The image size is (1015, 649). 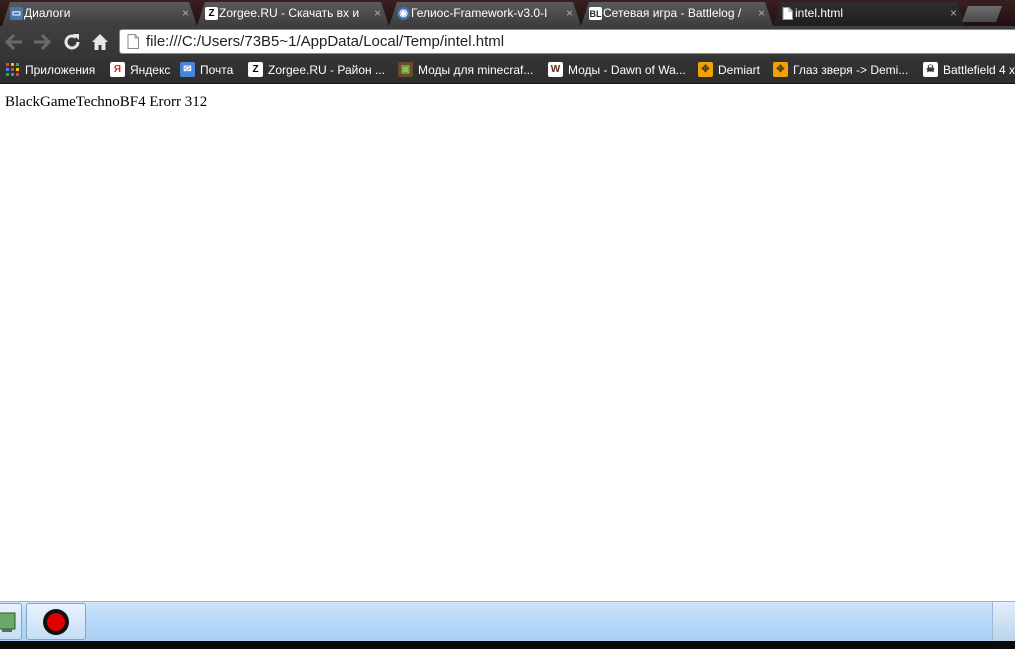 I want to click on forward-button, so click(x=42, y=42).